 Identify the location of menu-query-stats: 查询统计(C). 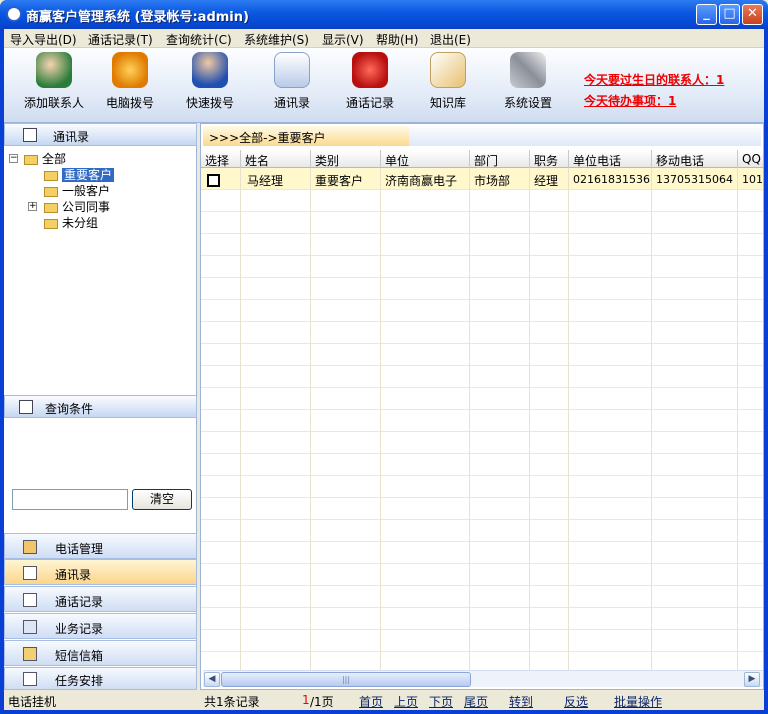
(199, 39).